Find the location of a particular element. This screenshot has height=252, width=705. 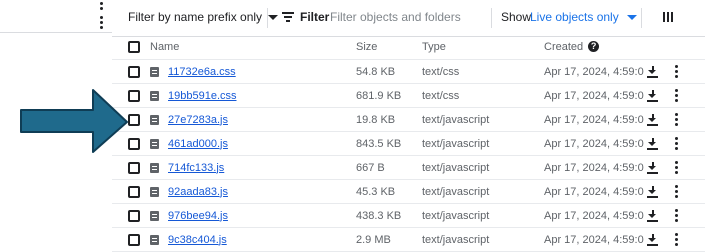

pointer-arrow is located at coordinates (74, 121).